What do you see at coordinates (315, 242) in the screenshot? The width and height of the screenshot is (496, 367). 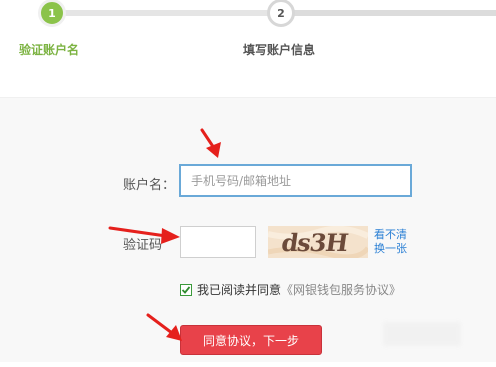 I see `captcha-text: ds3H` at bounding box center [315, 242].